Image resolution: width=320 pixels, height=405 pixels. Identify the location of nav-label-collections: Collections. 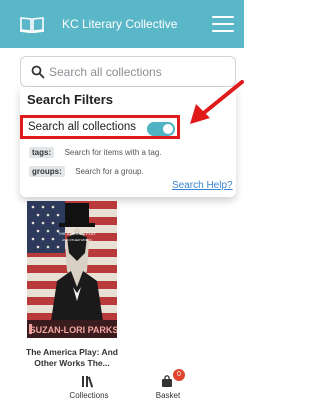
(89, 395).